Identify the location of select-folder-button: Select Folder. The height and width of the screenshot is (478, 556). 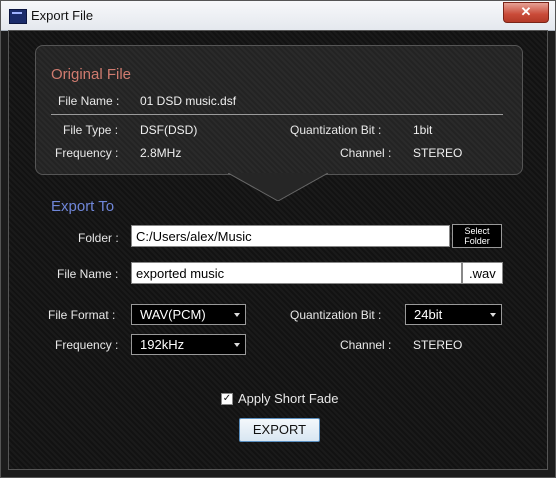
(477, 236).